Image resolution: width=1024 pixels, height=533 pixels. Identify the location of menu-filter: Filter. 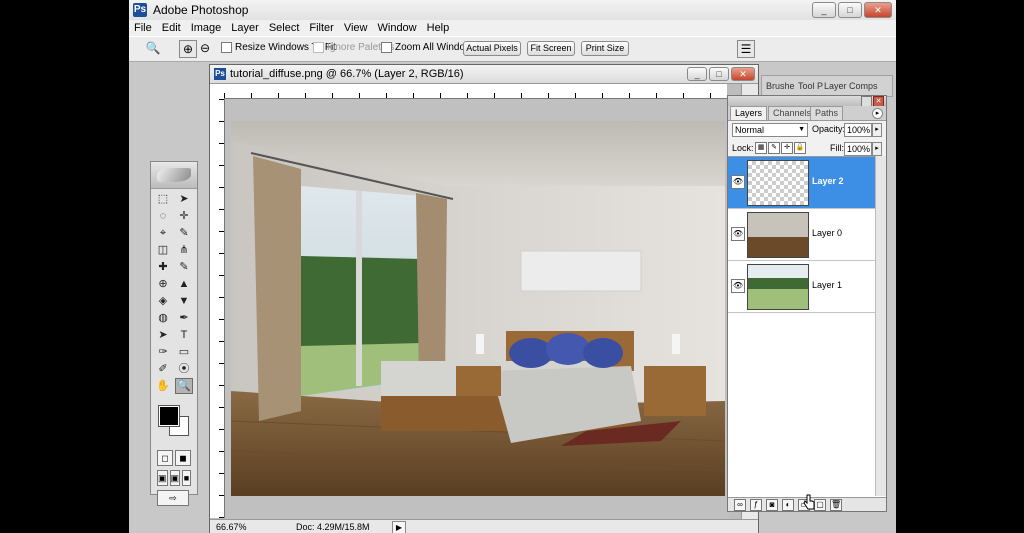
(321, 28).